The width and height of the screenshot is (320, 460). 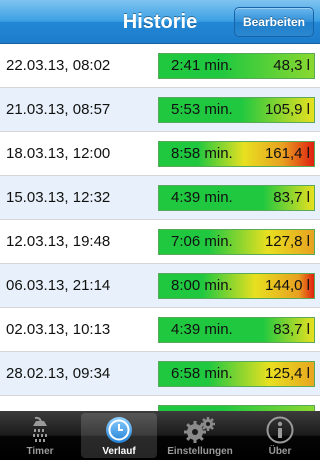 I want to click on tab-verlauf: Verlauf, so click(x=119, y=435).